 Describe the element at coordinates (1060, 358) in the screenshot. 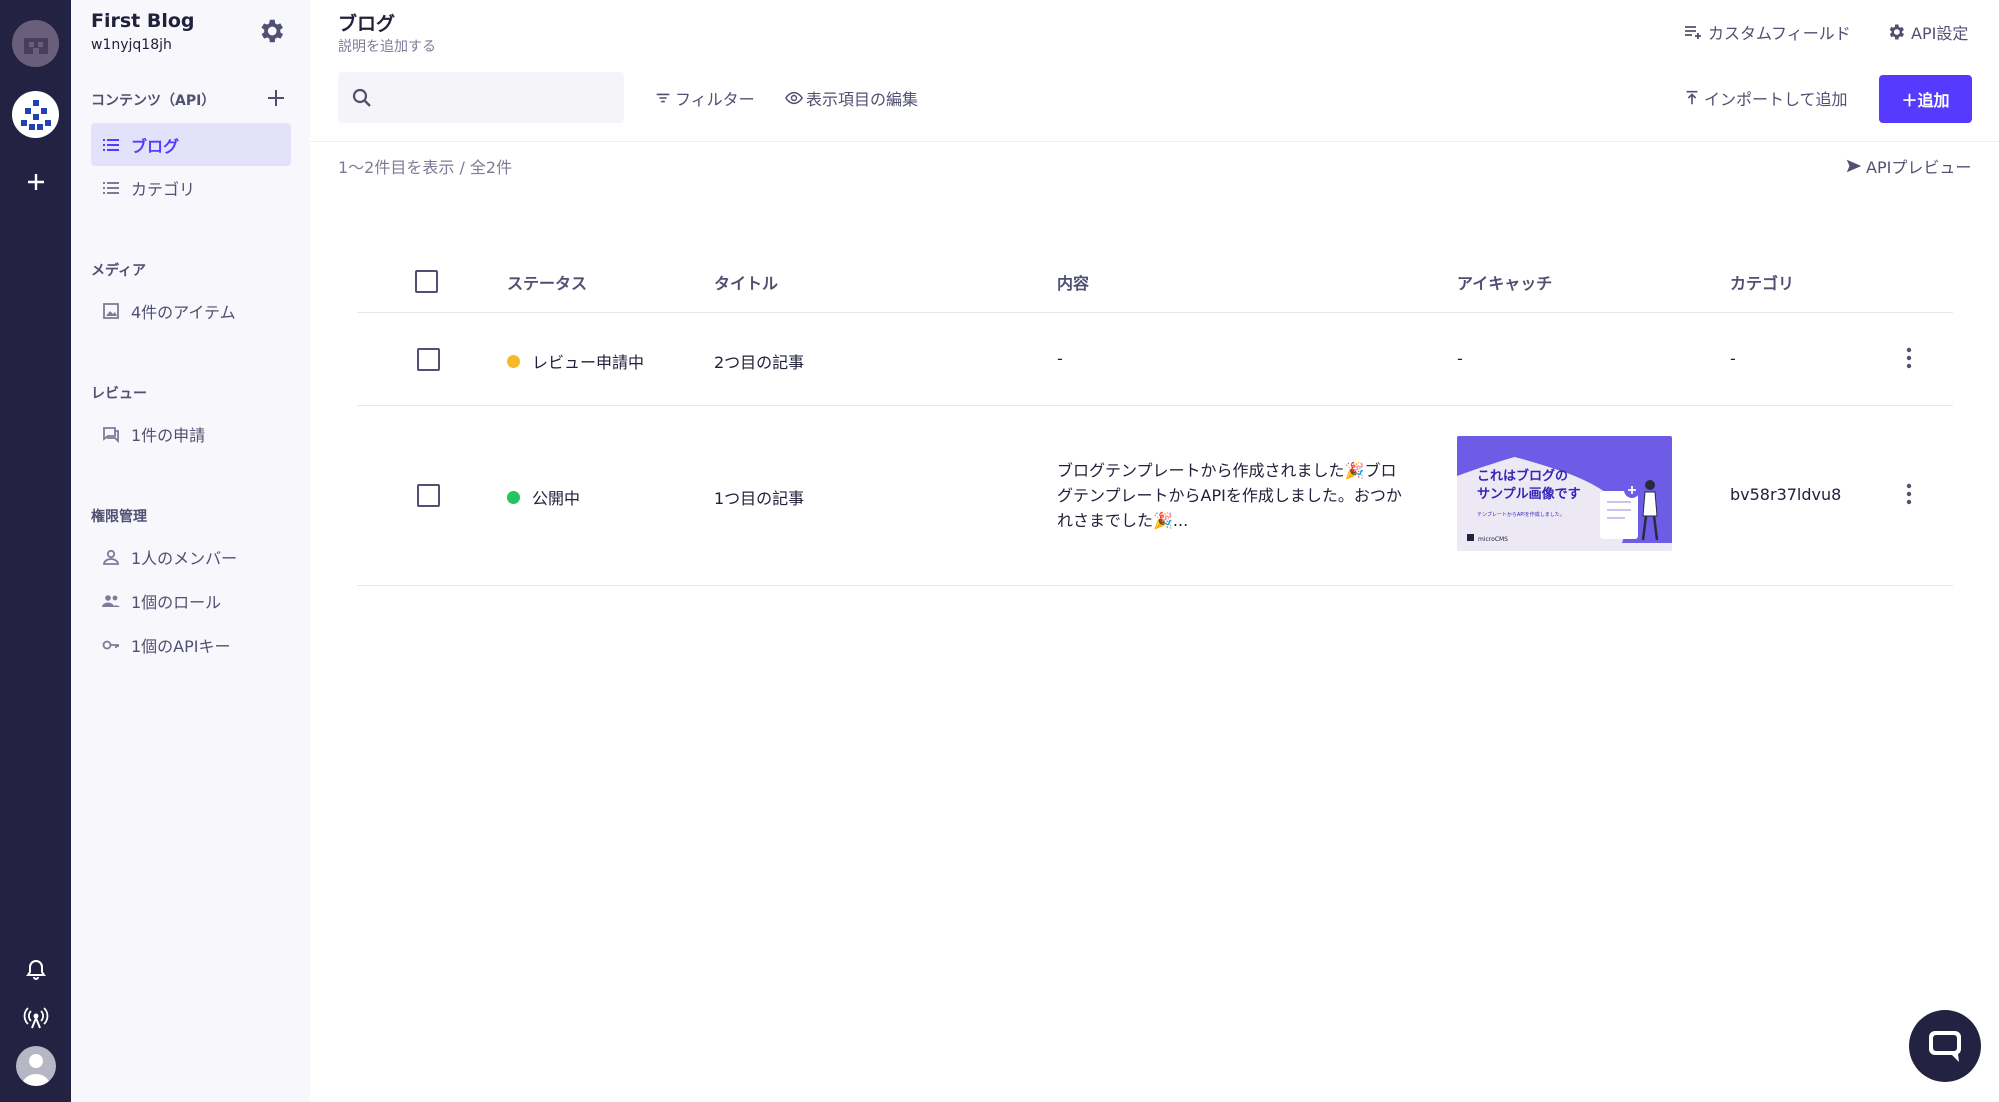

I see `content-cell: -` at that location.